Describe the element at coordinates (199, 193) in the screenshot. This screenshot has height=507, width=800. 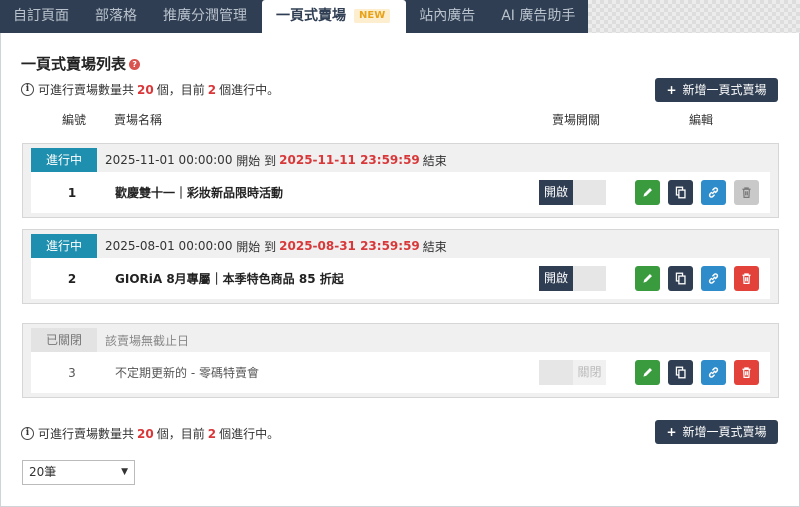
I see `store-name: 歡慶雙十一｜彩妝新品限時活動` at that location.